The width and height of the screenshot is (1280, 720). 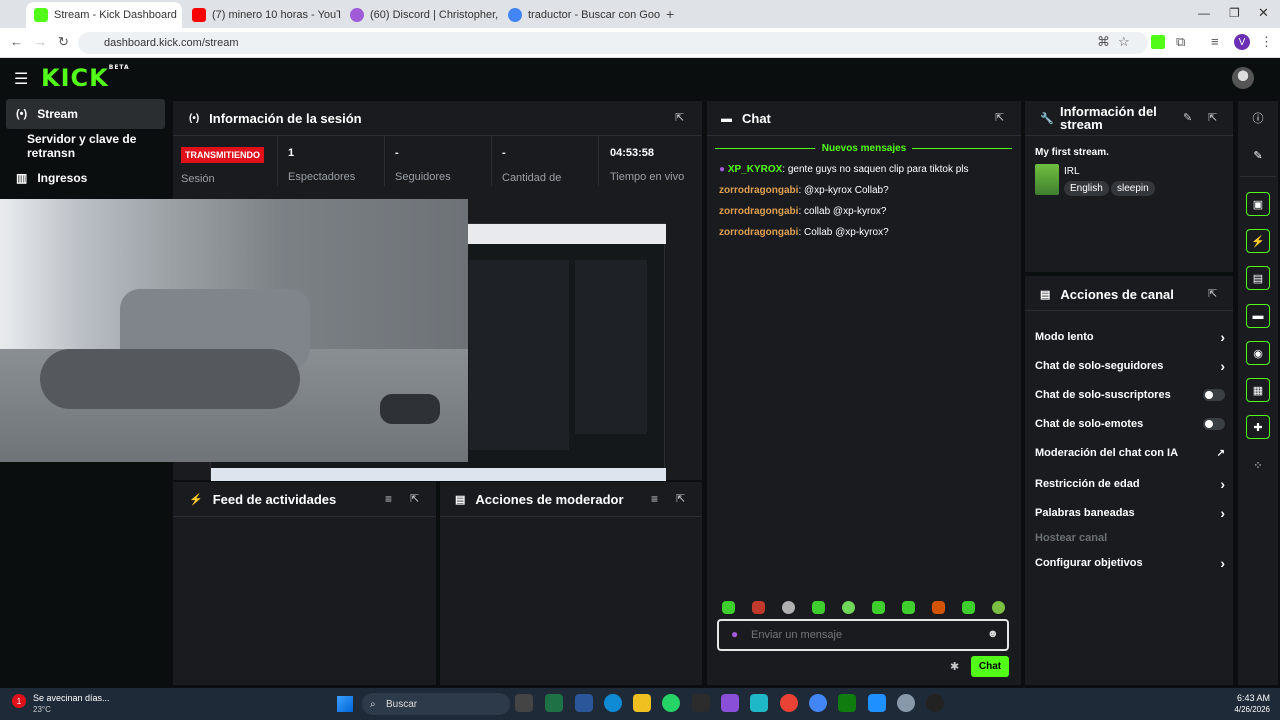 I want to click on chat-settings-gear-icon: ✱, so click(x=954, y=666).